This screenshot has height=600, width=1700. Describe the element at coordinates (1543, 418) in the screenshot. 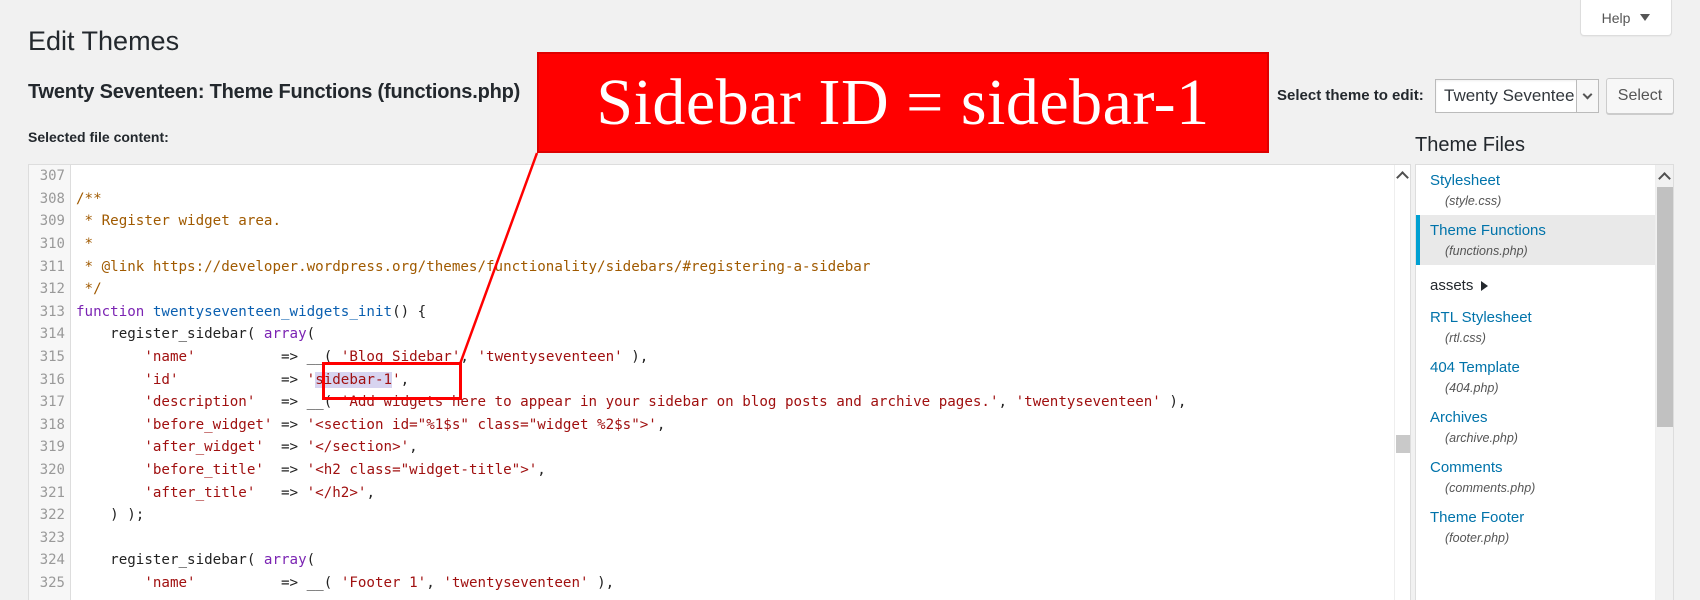

I see `theme-file-link: Archives` at that location.